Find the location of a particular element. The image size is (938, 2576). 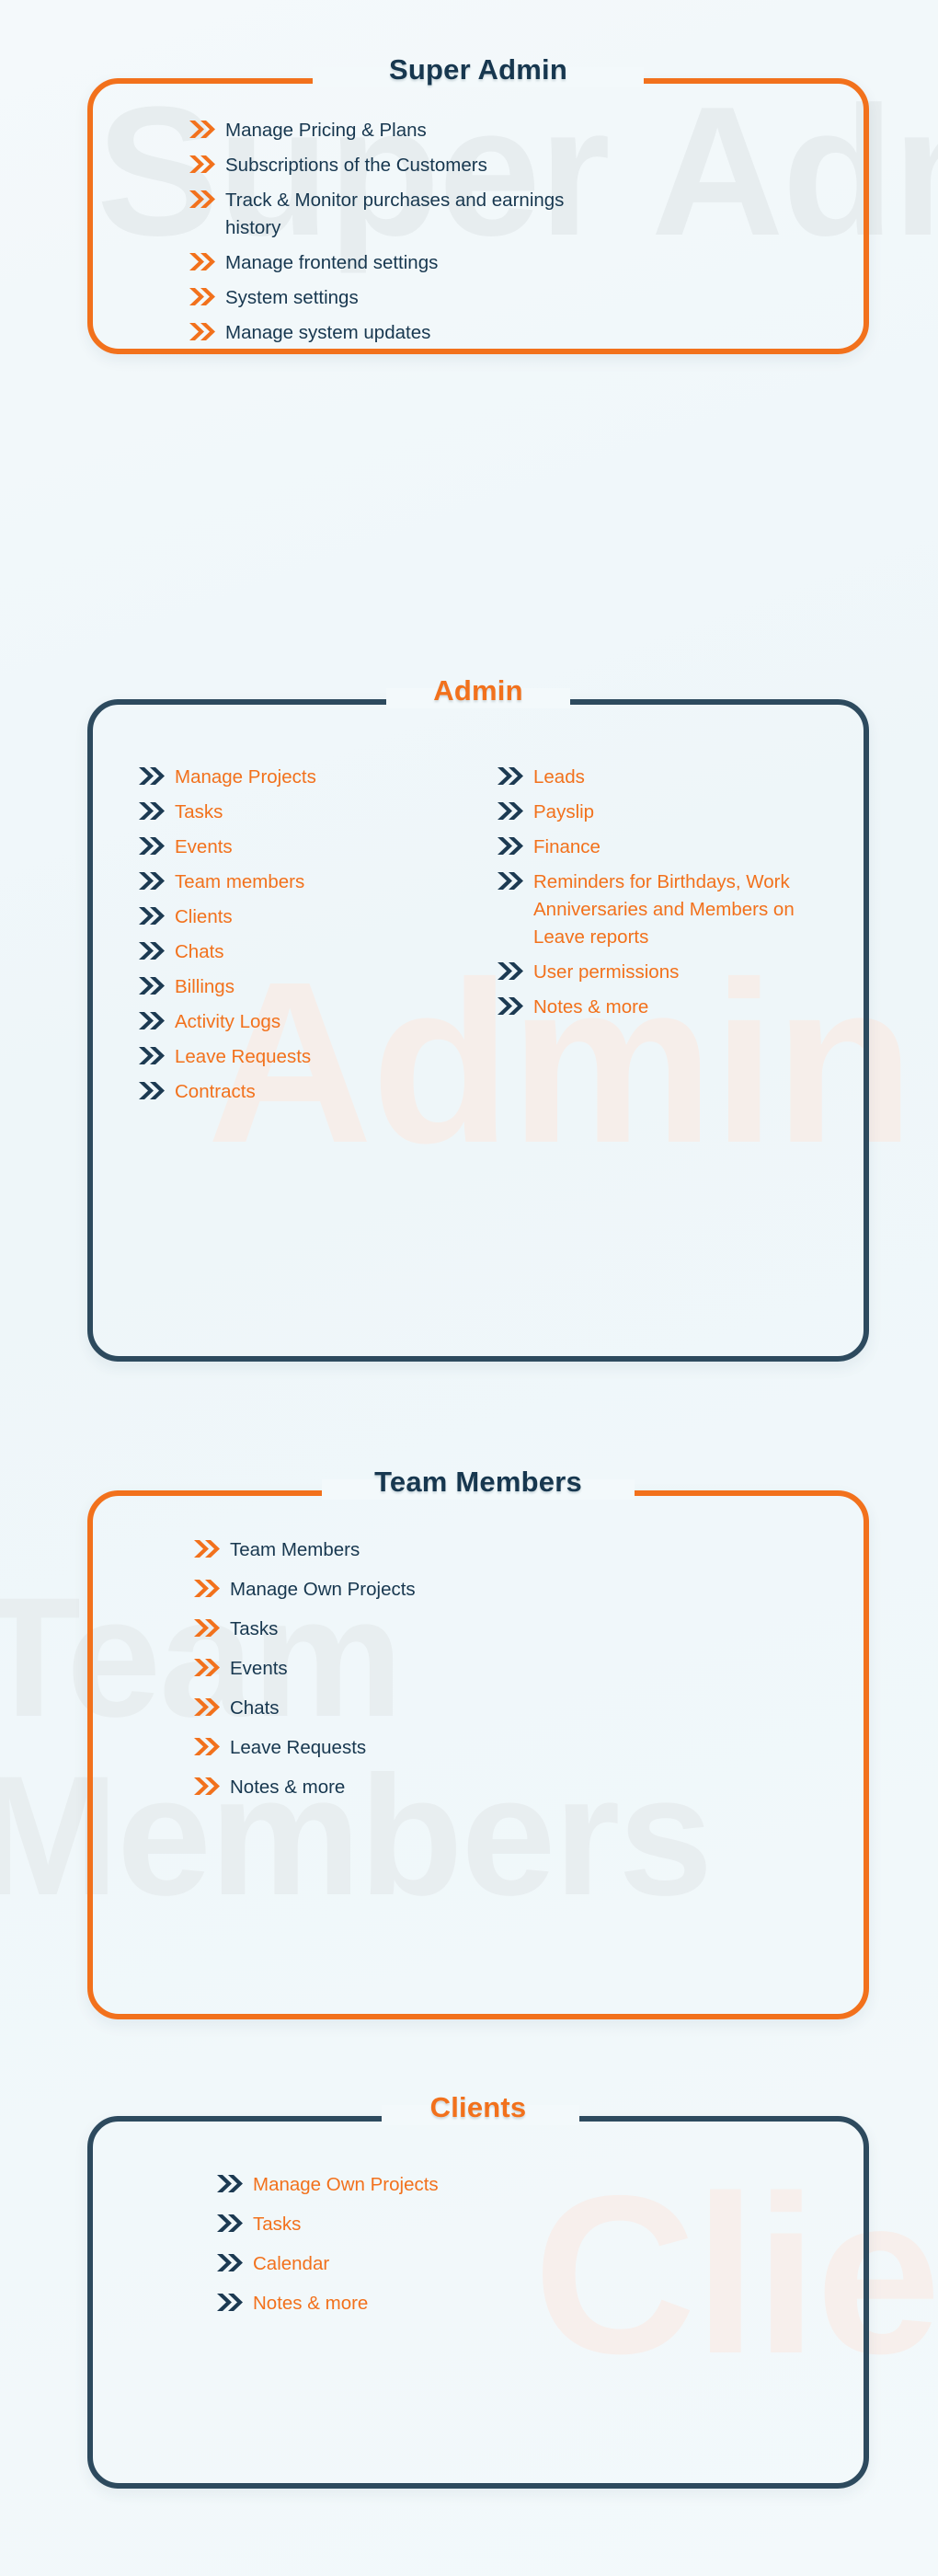

list-item-label: Calendar is located at coordinates (291, 2263).